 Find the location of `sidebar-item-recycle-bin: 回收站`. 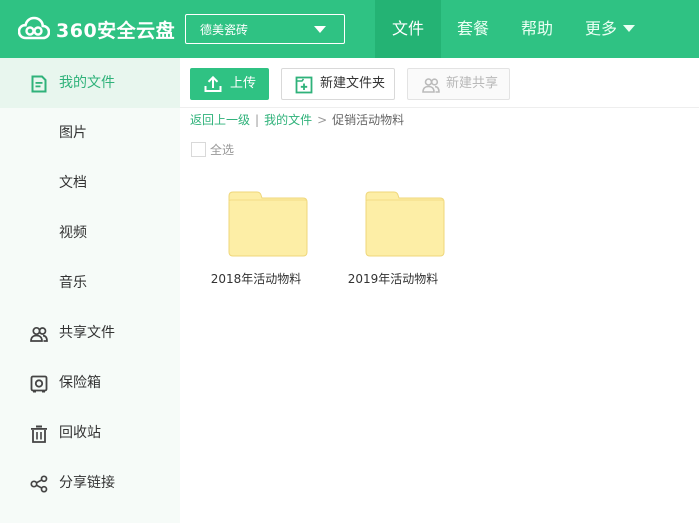

sidebar-item-recycle-bin: 回收站 is located at coordinates (90, 433).